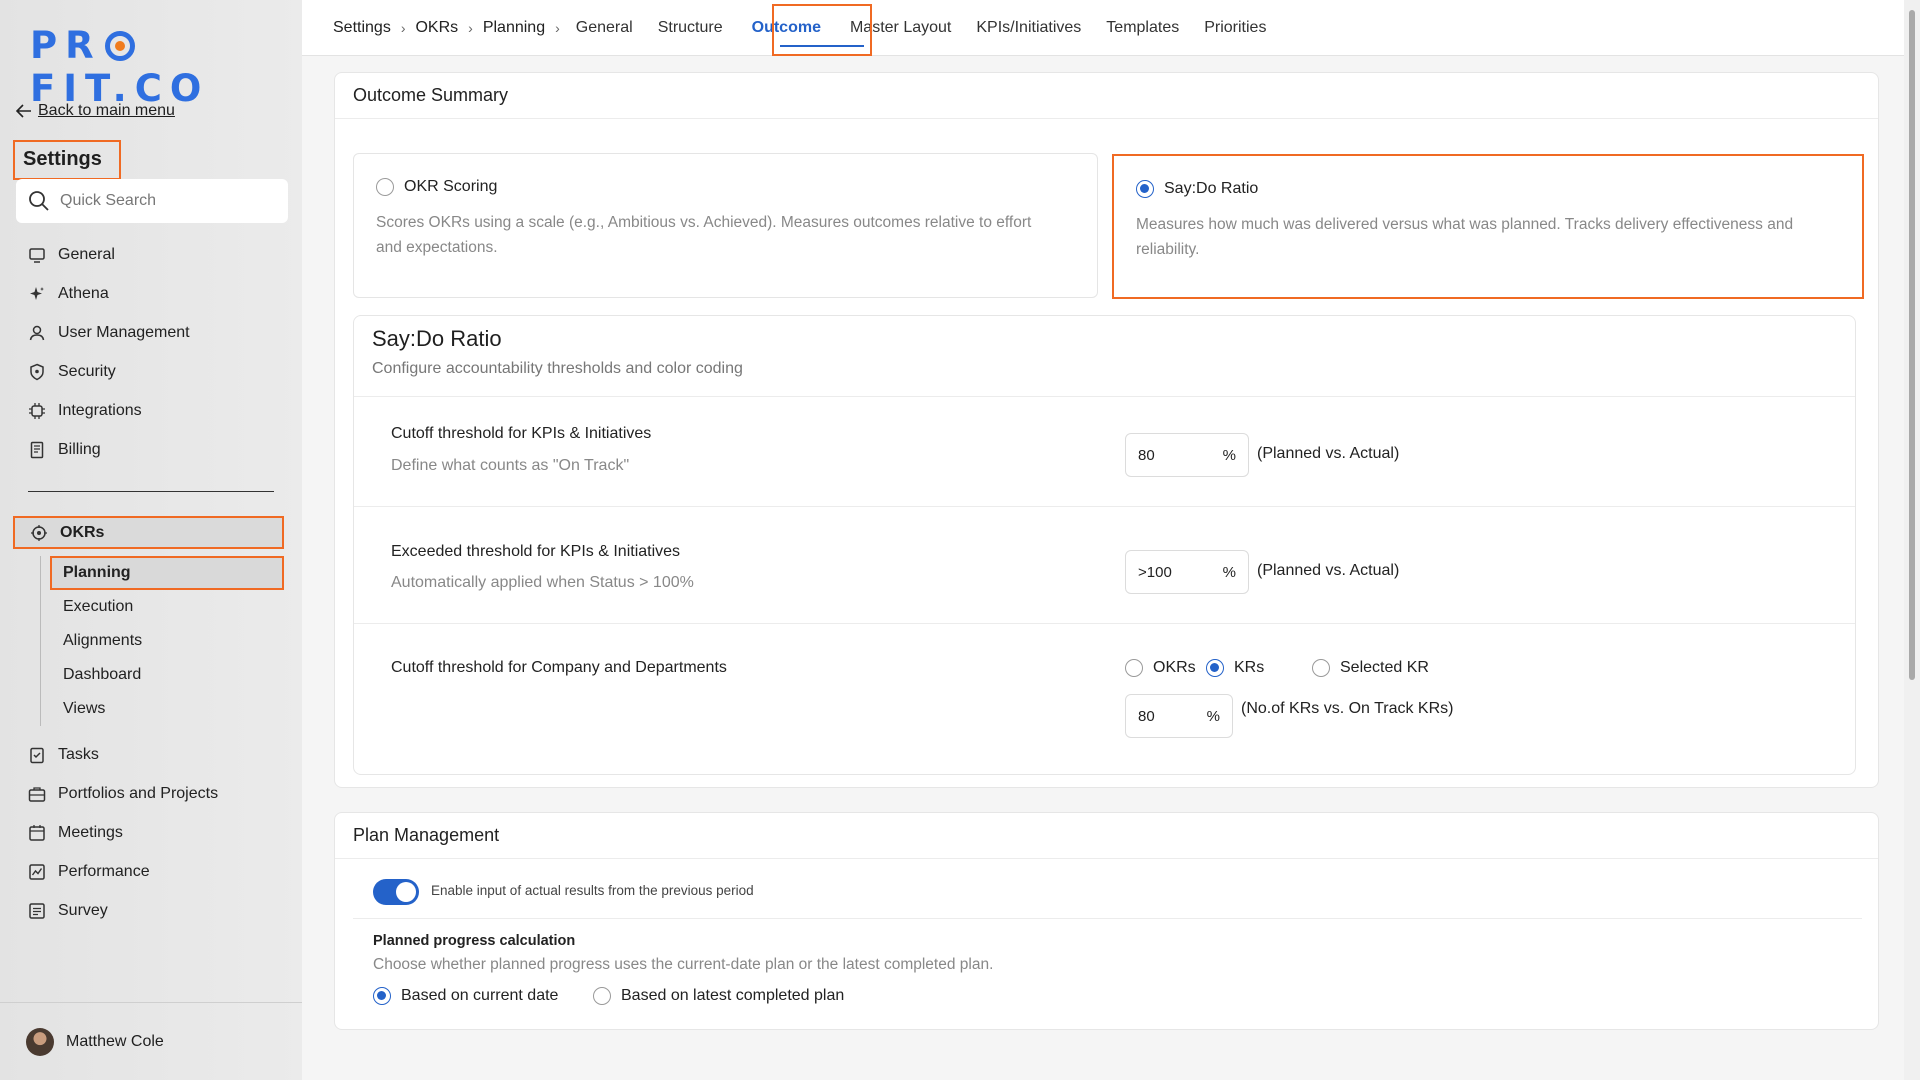 This screenshot has height=1080, width=1920. I want to click on back-to-main-menu-link: Back to main menu, so click(95, 111).